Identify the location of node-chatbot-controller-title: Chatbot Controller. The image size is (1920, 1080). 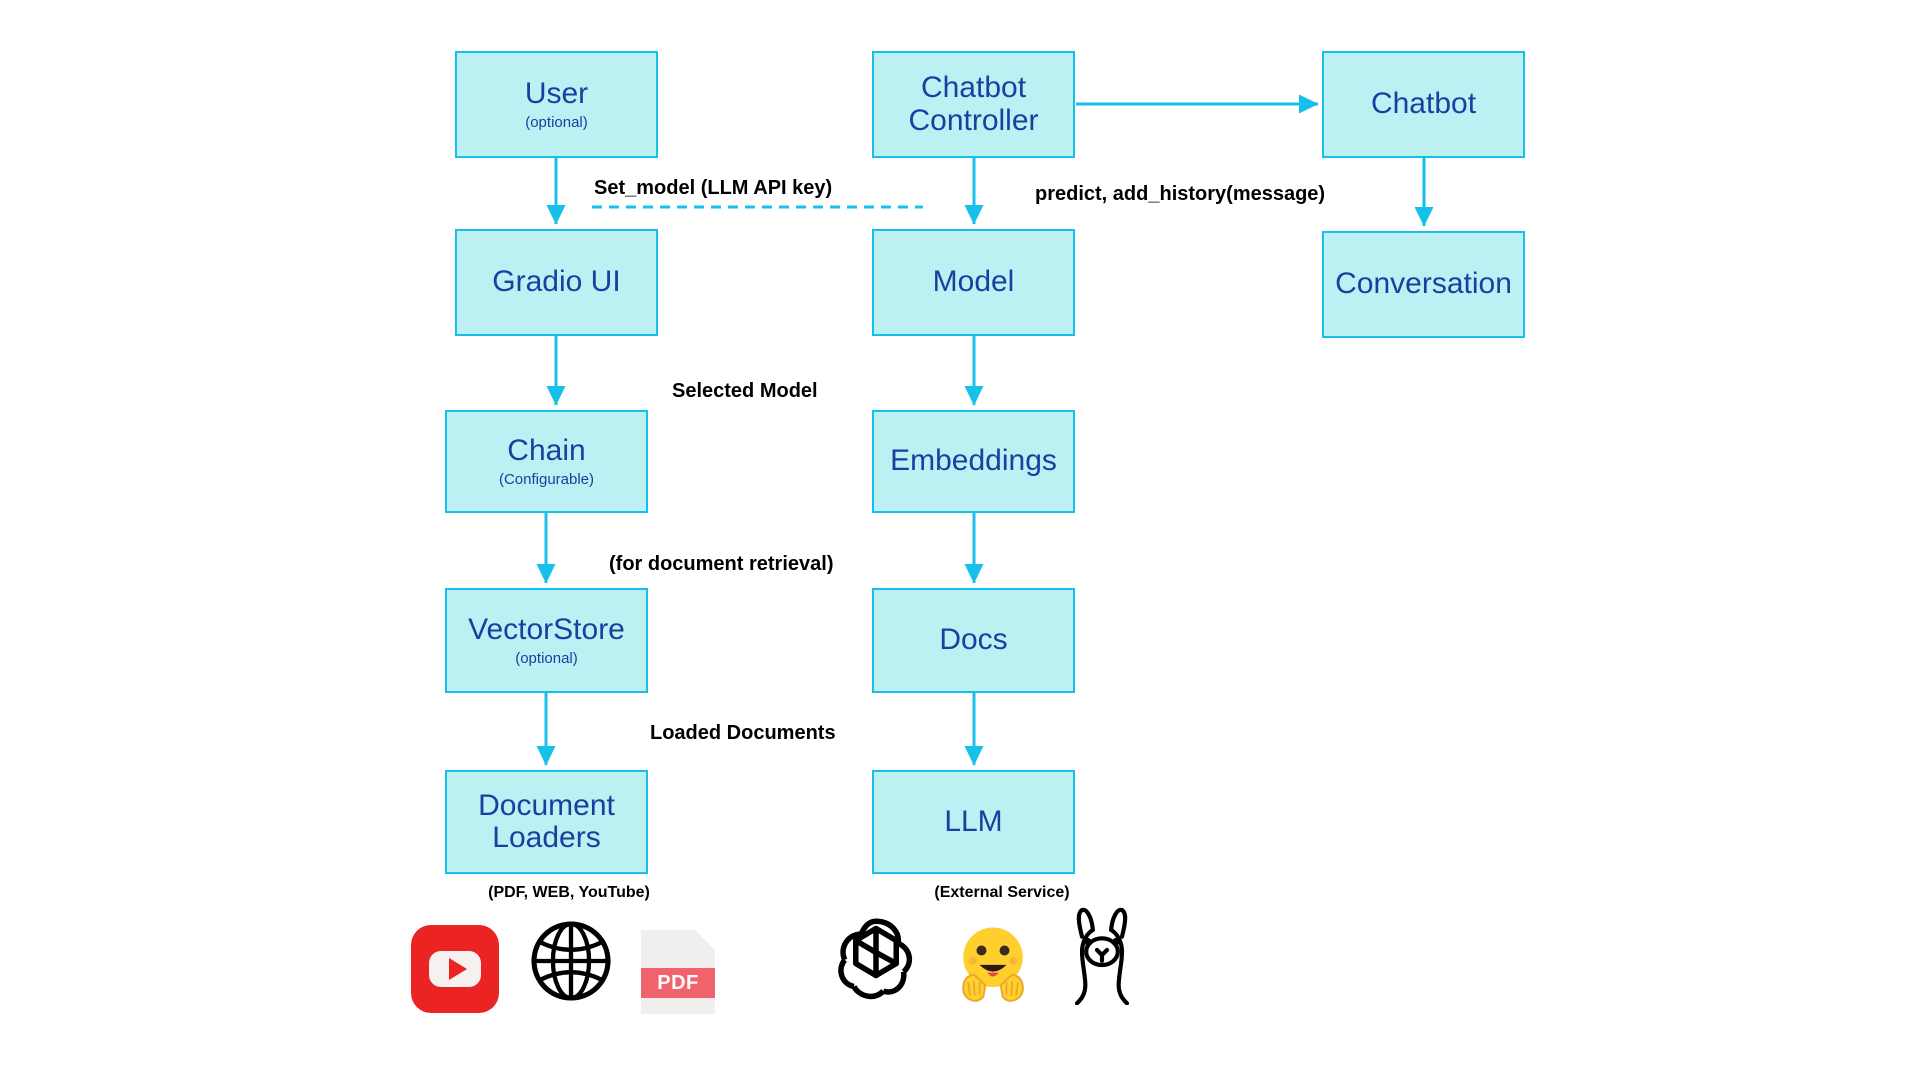
(973, 104).